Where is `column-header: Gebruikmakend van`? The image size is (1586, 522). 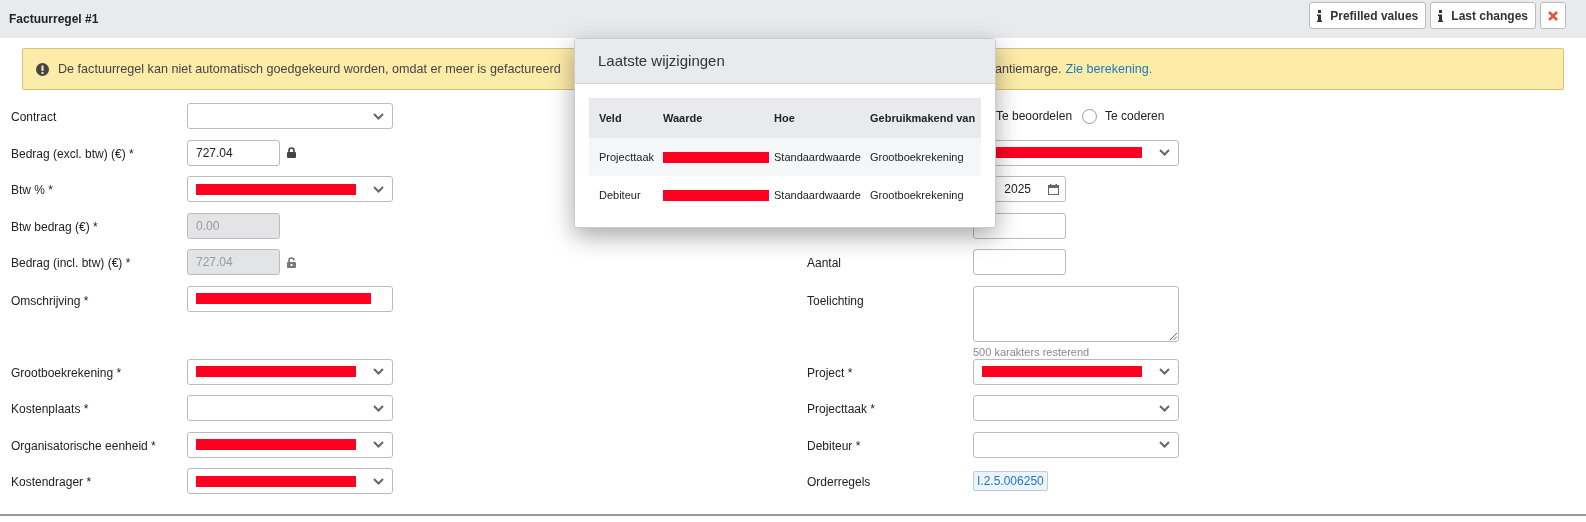 column-header: Gebruikmakend van is located at coordinates (923, 117).